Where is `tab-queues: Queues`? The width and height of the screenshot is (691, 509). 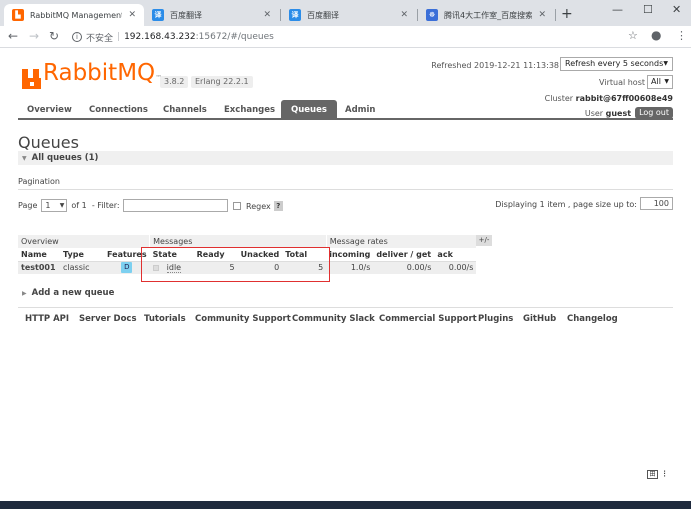
tab-queues: Queues is located at coordinates (309, 110).